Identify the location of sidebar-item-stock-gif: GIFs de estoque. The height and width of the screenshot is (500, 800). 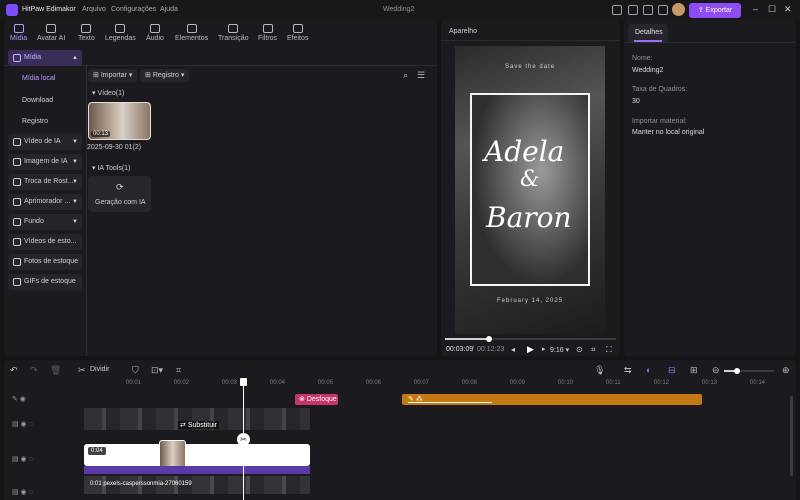
(45, 282).